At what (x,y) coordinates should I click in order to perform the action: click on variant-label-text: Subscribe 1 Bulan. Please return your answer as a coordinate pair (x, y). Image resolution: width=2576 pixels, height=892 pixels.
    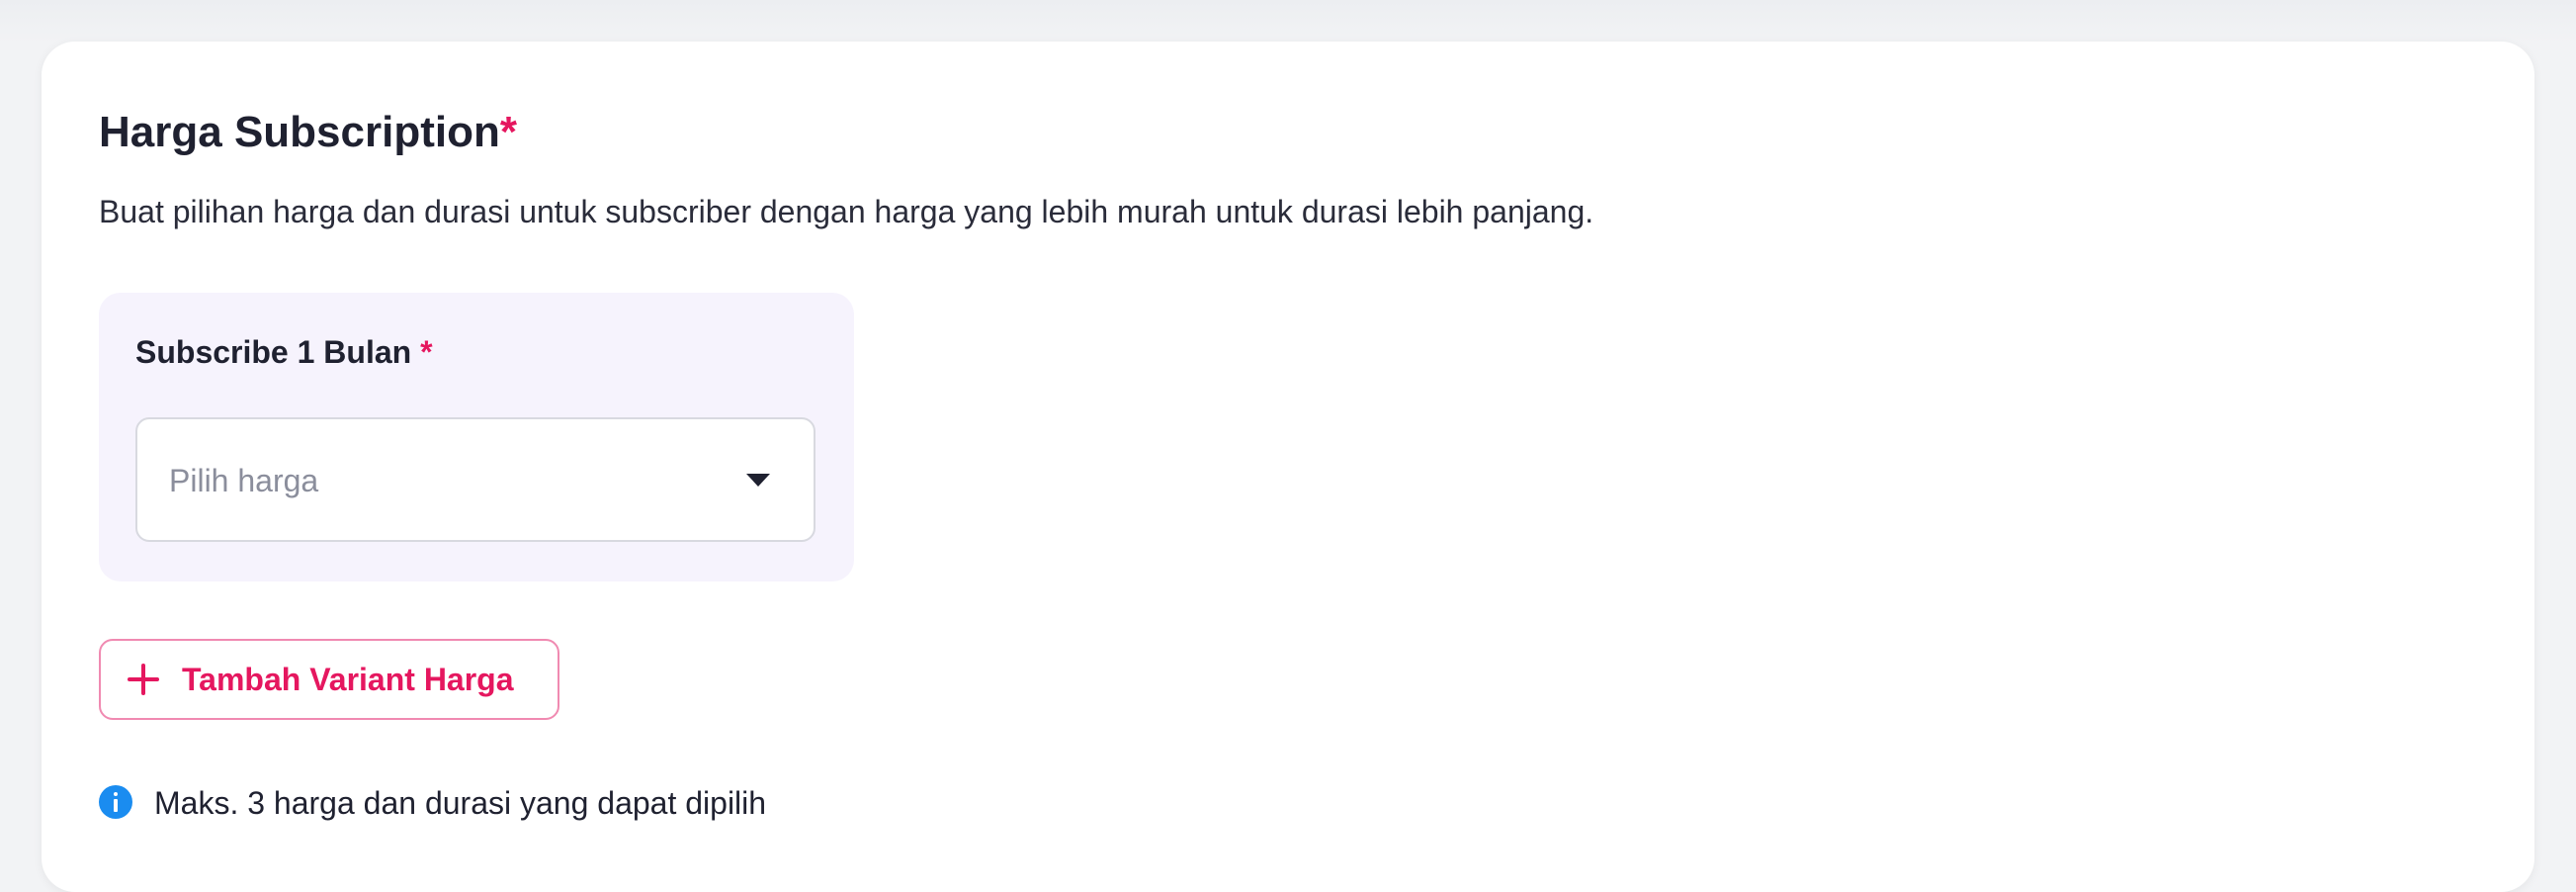
    Looking at the image, I should click on (273, 352).